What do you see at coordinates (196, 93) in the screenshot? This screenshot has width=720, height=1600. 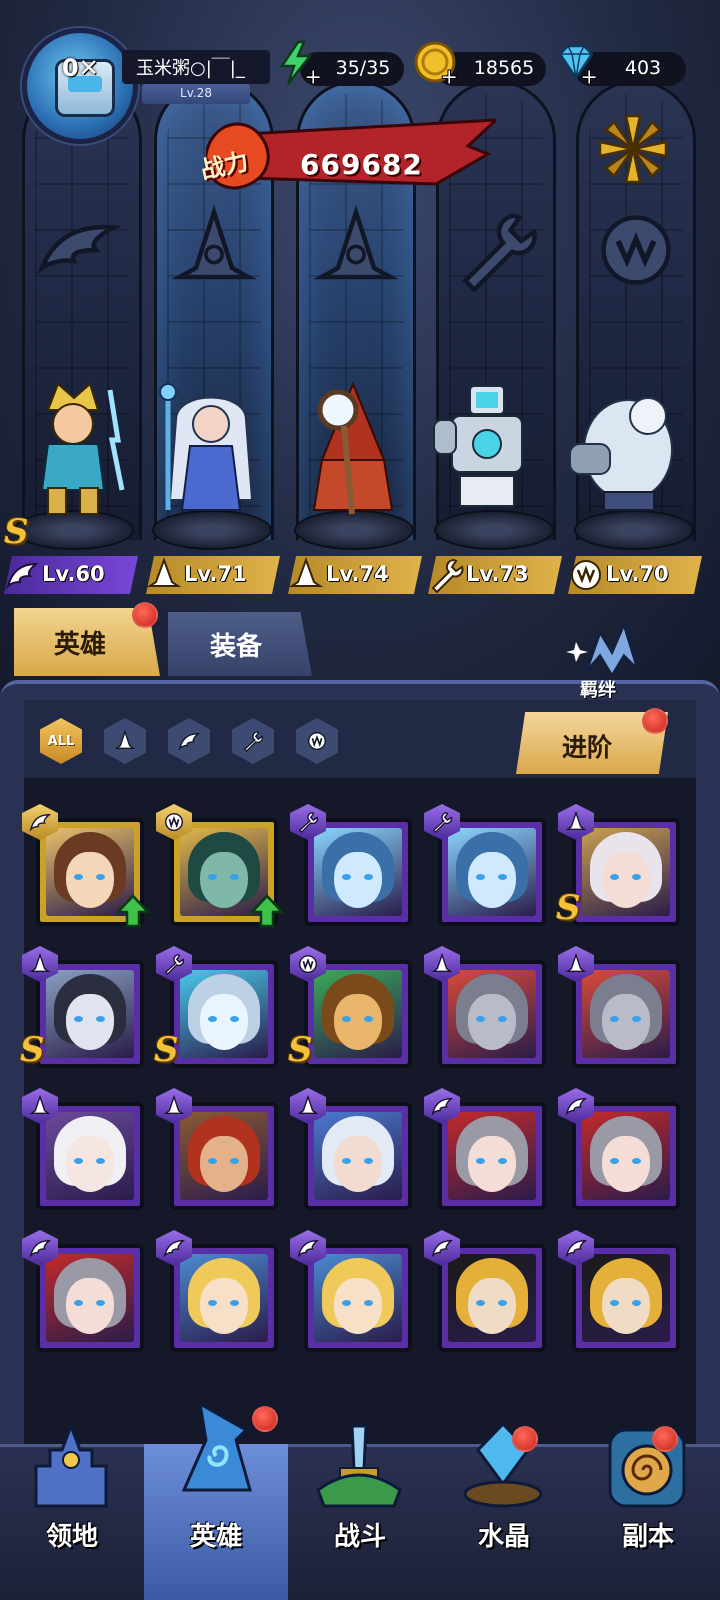 I see `player-level: Lv.28` at bounding box center [196, 93].